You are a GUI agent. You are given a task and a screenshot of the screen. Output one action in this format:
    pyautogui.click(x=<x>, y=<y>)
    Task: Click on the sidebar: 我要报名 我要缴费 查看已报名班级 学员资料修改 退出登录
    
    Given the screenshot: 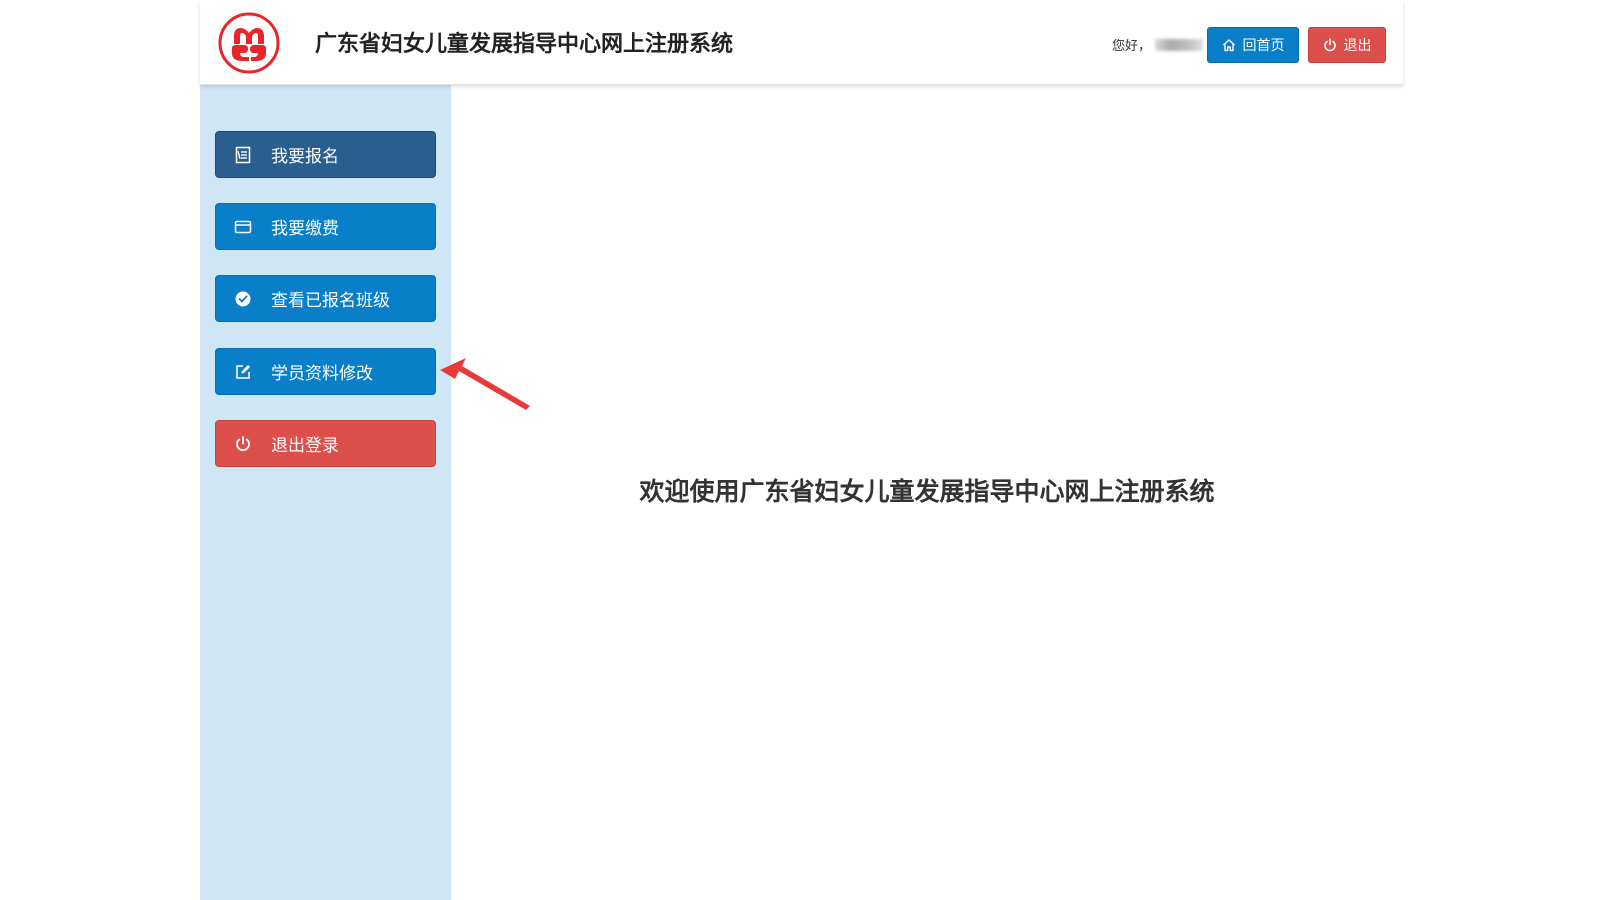 What is the action you would take?
    pyautogui.click(x=325, y=492)
    